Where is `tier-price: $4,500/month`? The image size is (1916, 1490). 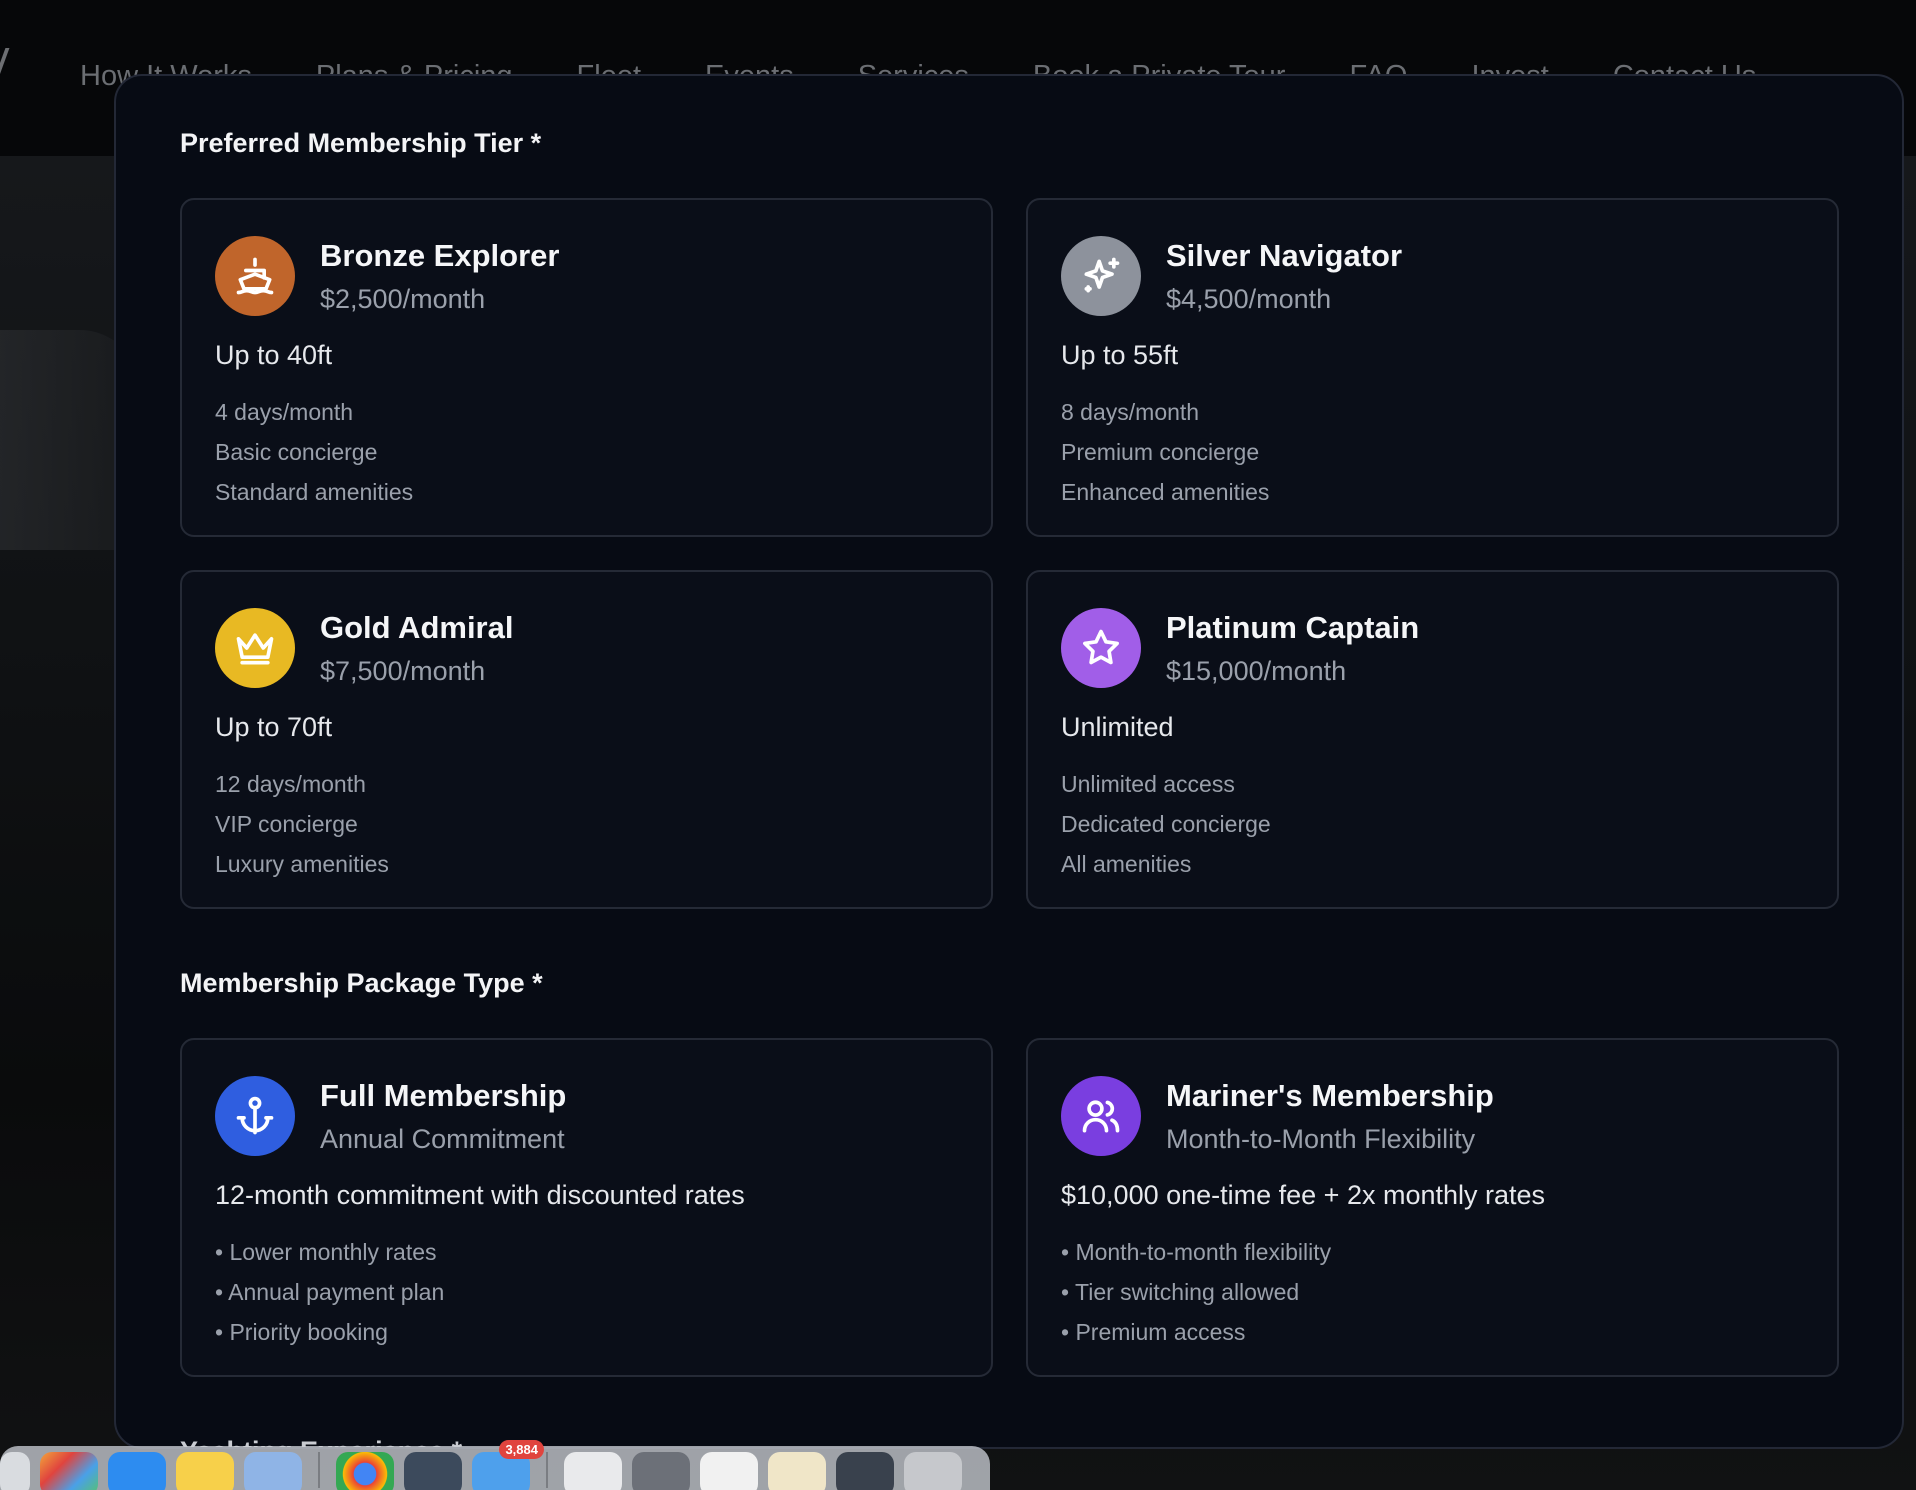 tier-price: $4,500/month is located at coordinates (1249, 299).